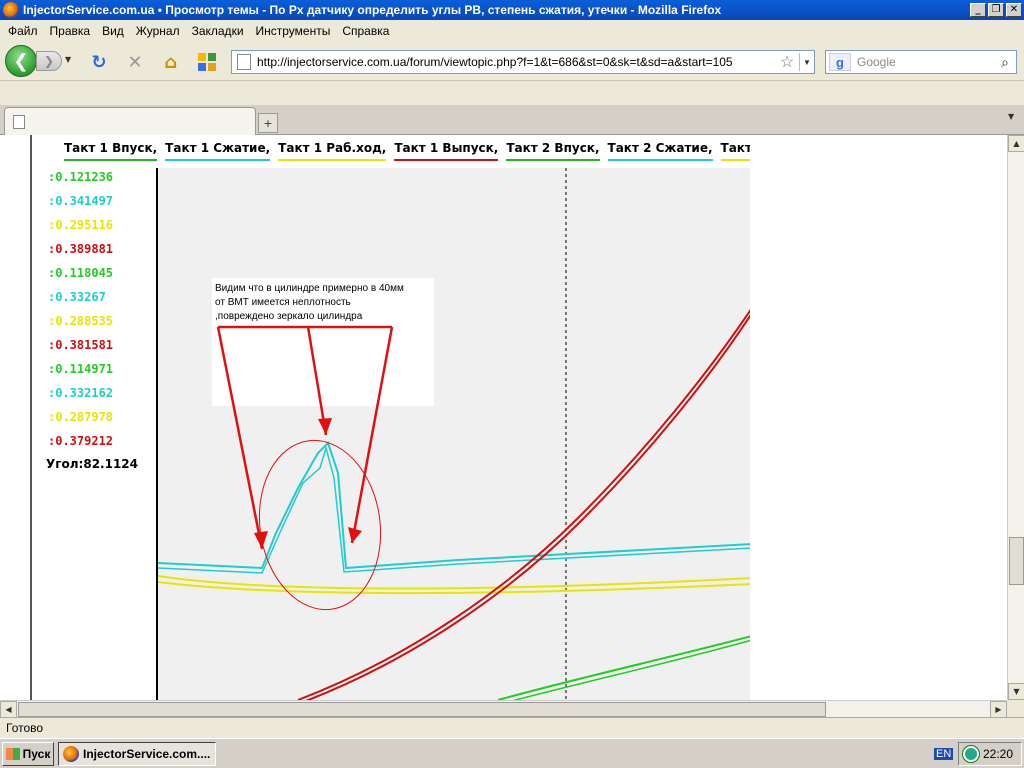 The height and width of the screenshot is (768, 1024). Describe the element at coordinates (1016, 561) in the screenshot. I see `vertical-scroll-thumb` at that location.